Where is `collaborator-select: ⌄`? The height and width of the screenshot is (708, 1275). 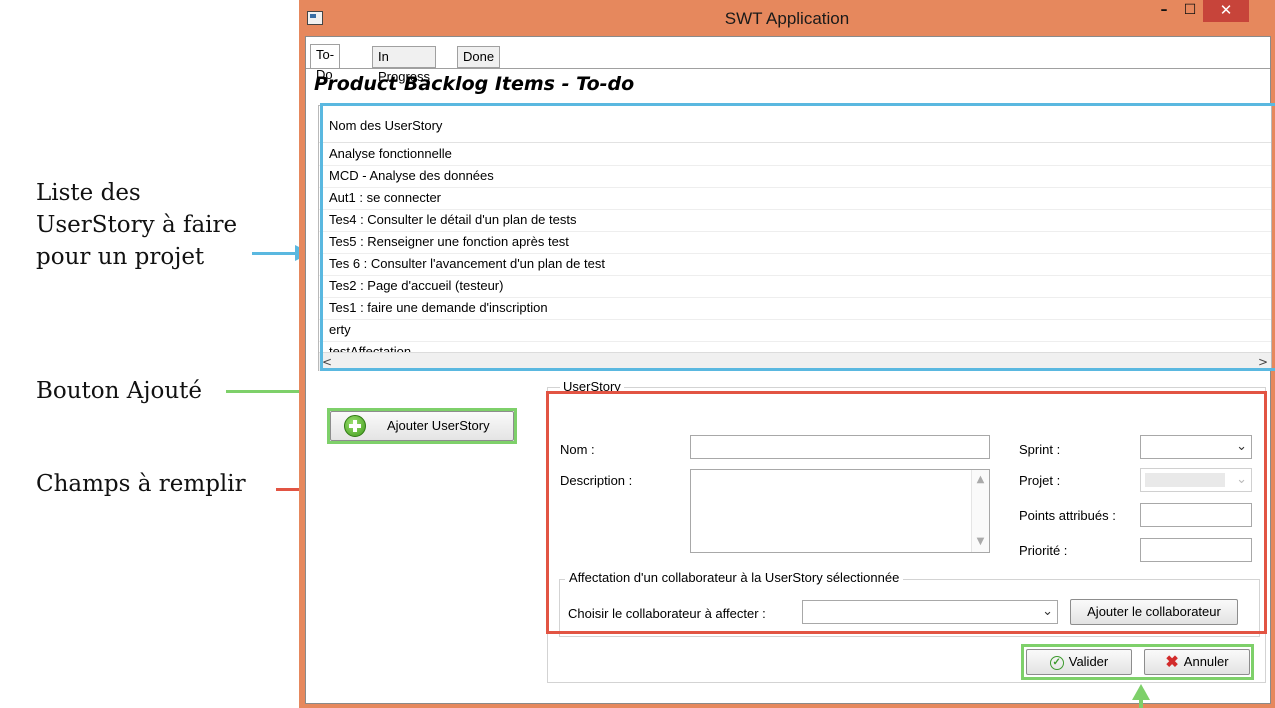 collaborator-select: ⌄ is located at coordinates (930, 612).